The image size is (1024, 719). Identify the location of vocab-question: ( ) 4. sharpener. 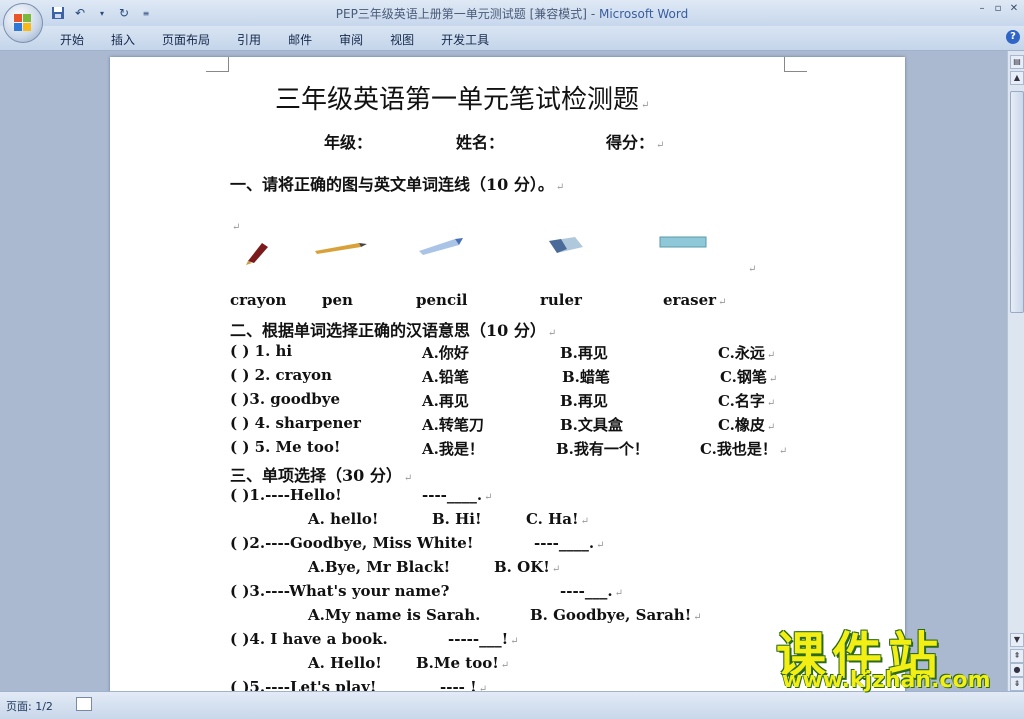
(295, 423).